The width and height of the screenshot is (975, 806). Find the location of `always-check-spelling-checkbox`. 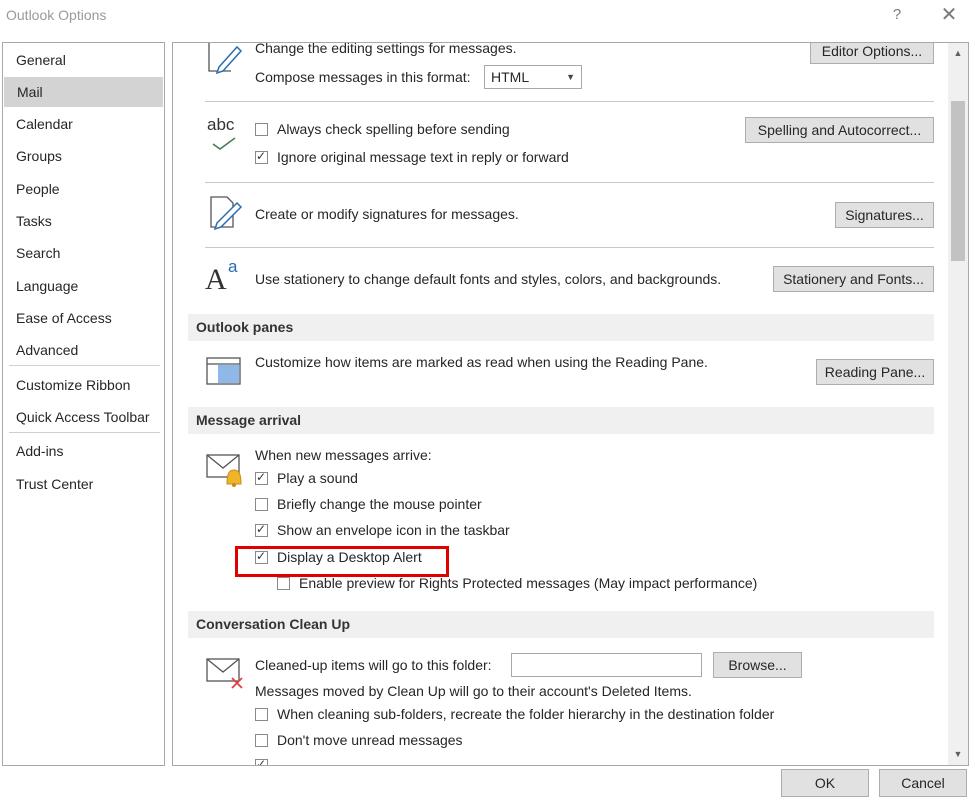

always-check-spelling-checkbox is located at coordinates (261, 129).